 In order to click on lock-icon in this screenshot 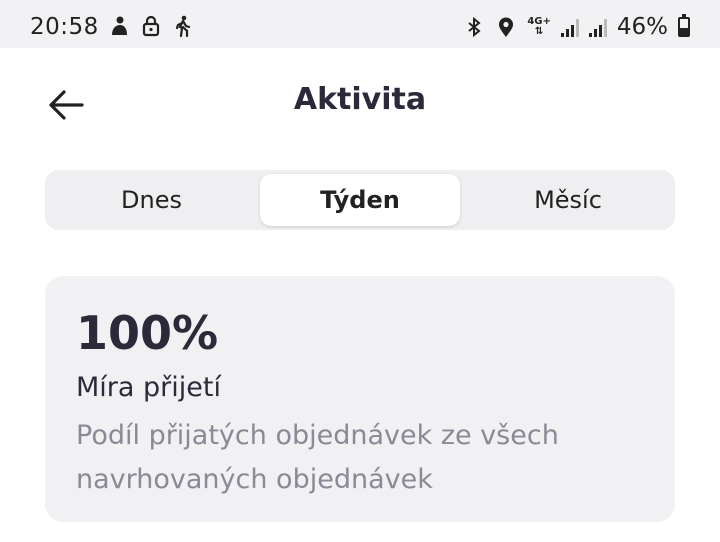, I will do `click(151, 26)`.